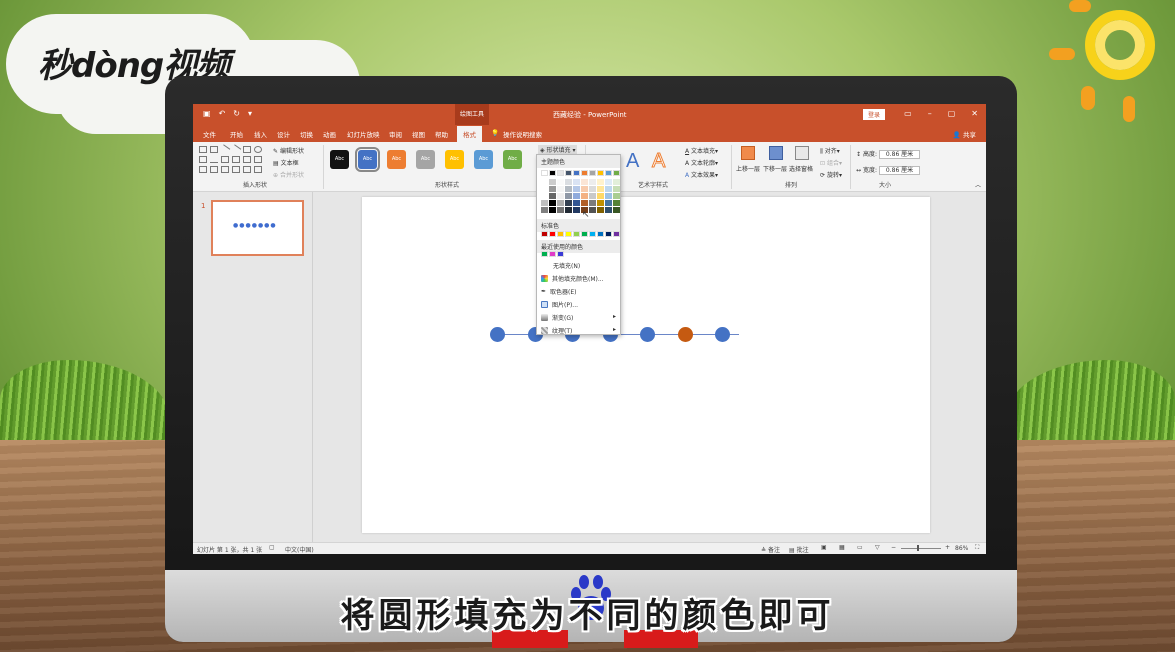 The width and height of the screenshot is (1175, 652). What do you see at coordinates (801, 168) in the screenshot?
I see `selection-pane-button: 选择窗格` at bounding box center [801, 168].